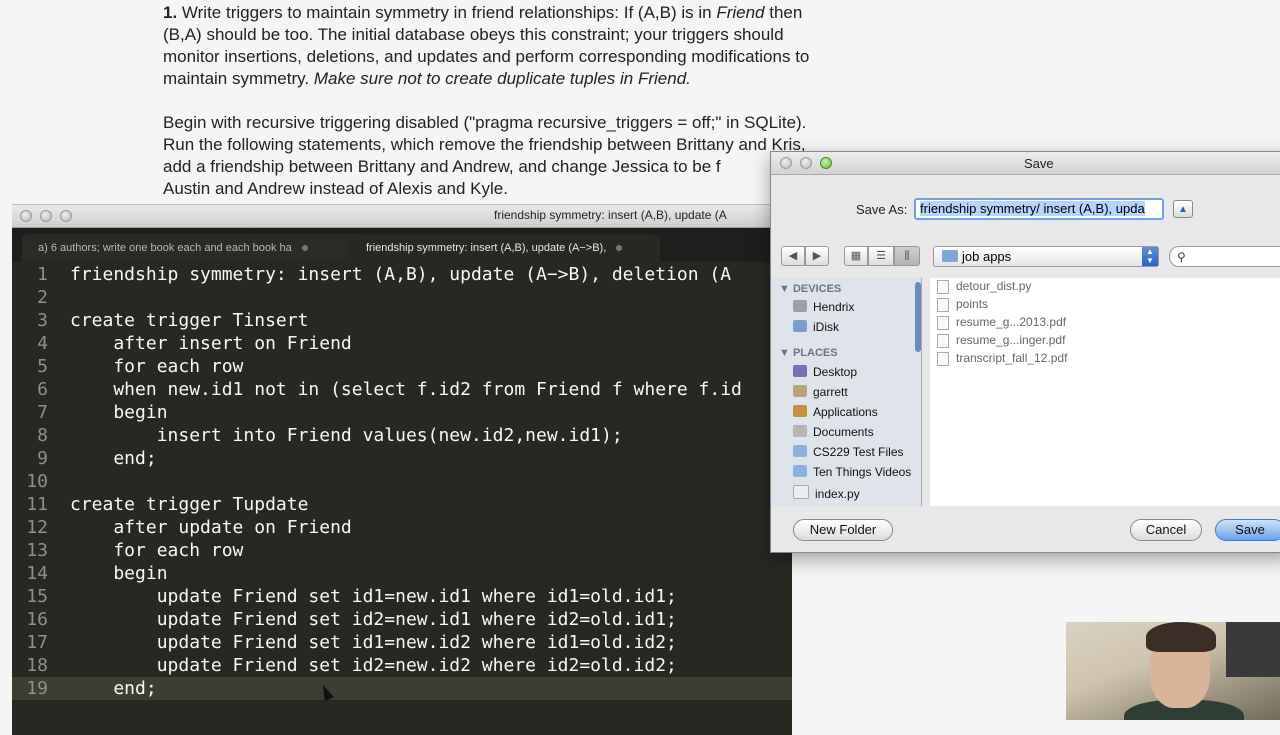 The width and height of the screenshot is (1280, 735). What do you see at coordinates (881, 256) in the screenshot?
I see `list-view-icon: ☰` at bounding box center [881, 256].